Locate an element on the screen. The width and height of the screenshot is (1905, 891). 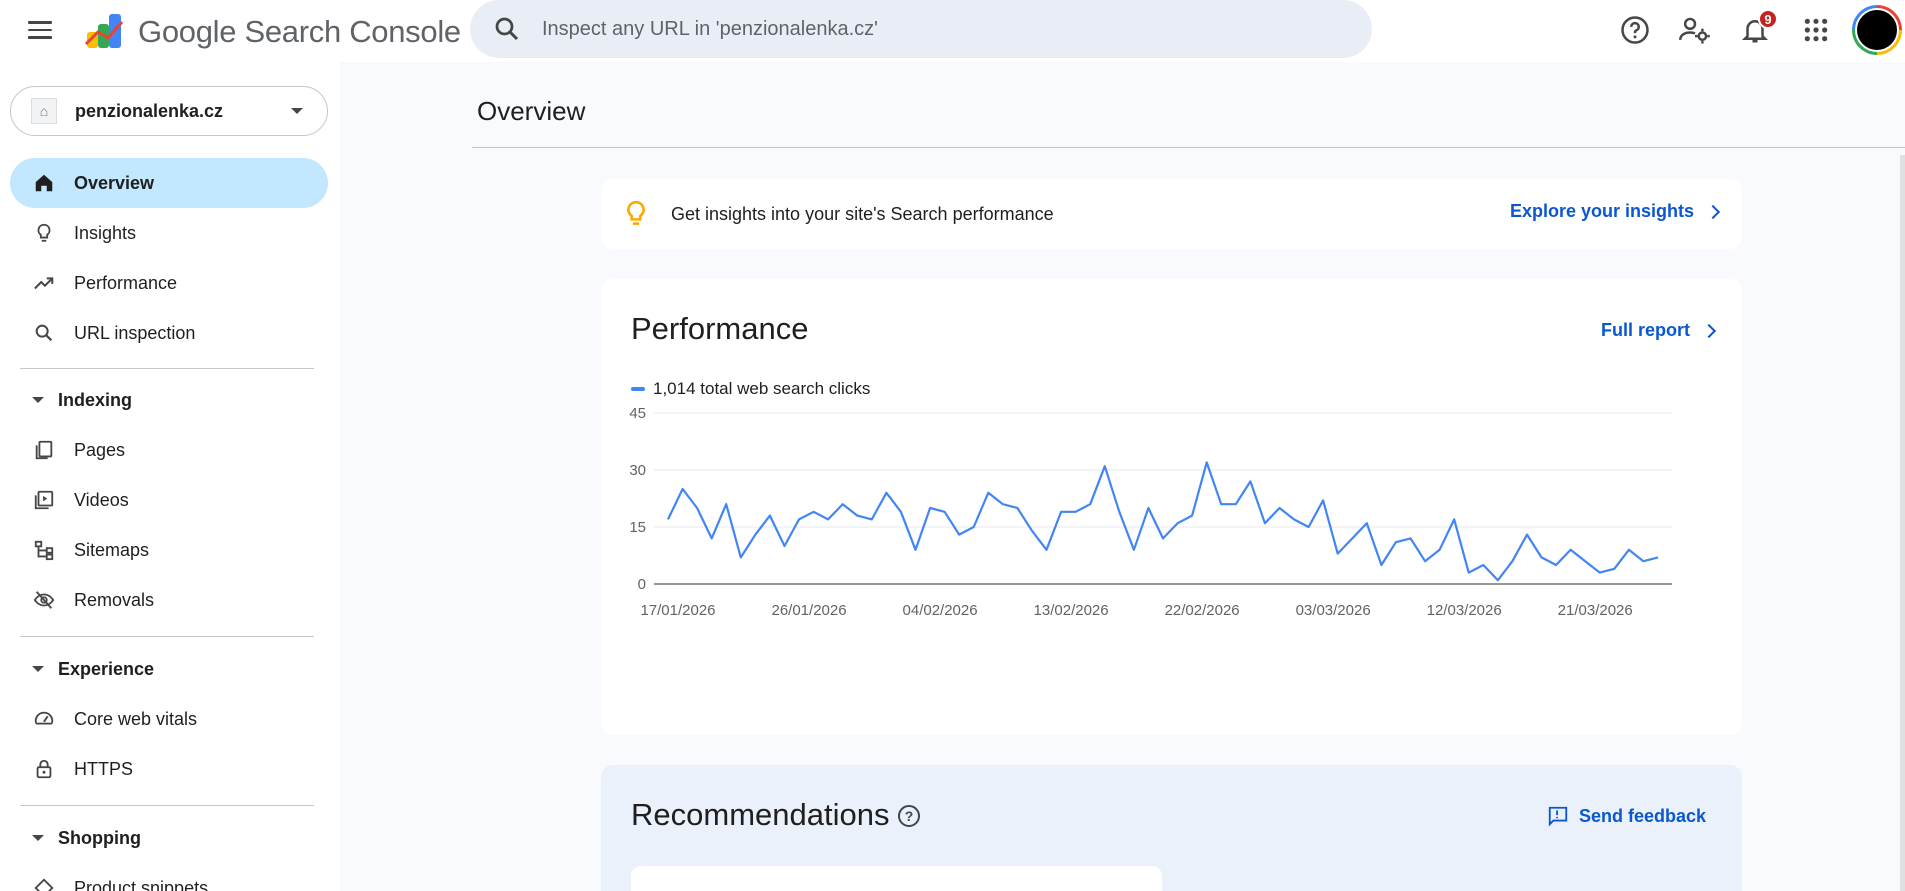
send-feedback-link: Send feedback is located at coordinates (1626, 816).